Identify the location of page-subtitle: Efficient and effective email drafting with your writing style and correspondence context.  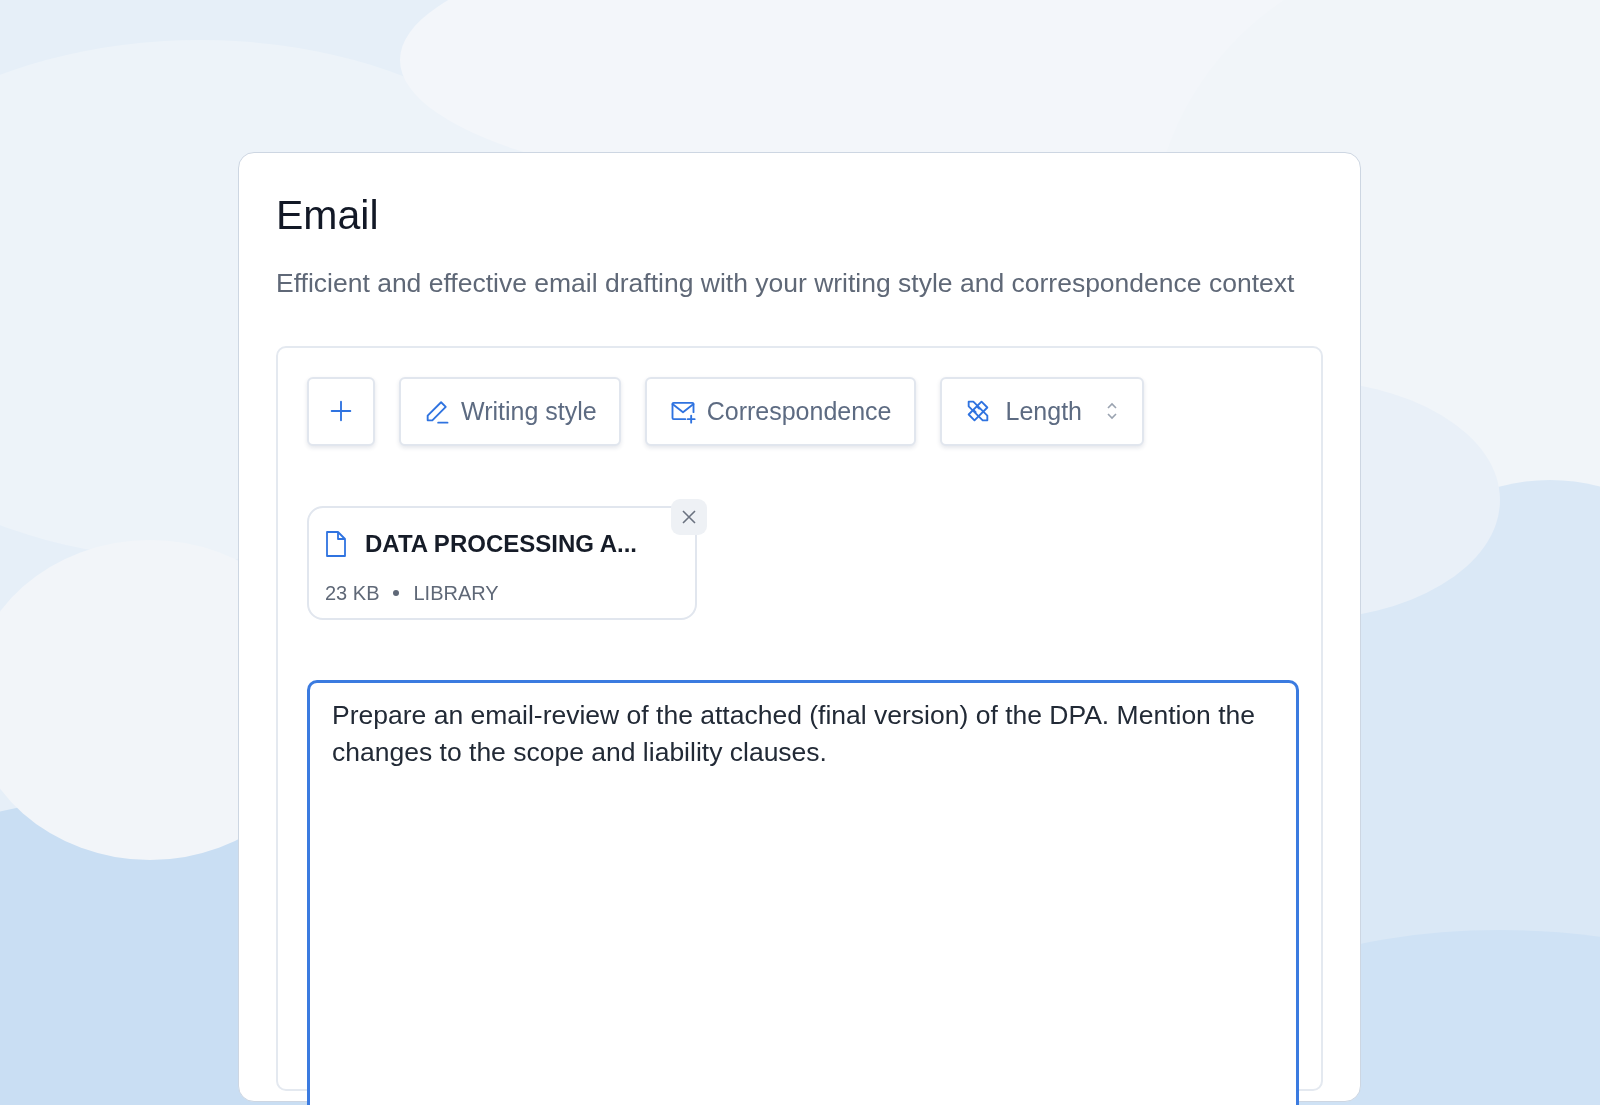
(786, 284).